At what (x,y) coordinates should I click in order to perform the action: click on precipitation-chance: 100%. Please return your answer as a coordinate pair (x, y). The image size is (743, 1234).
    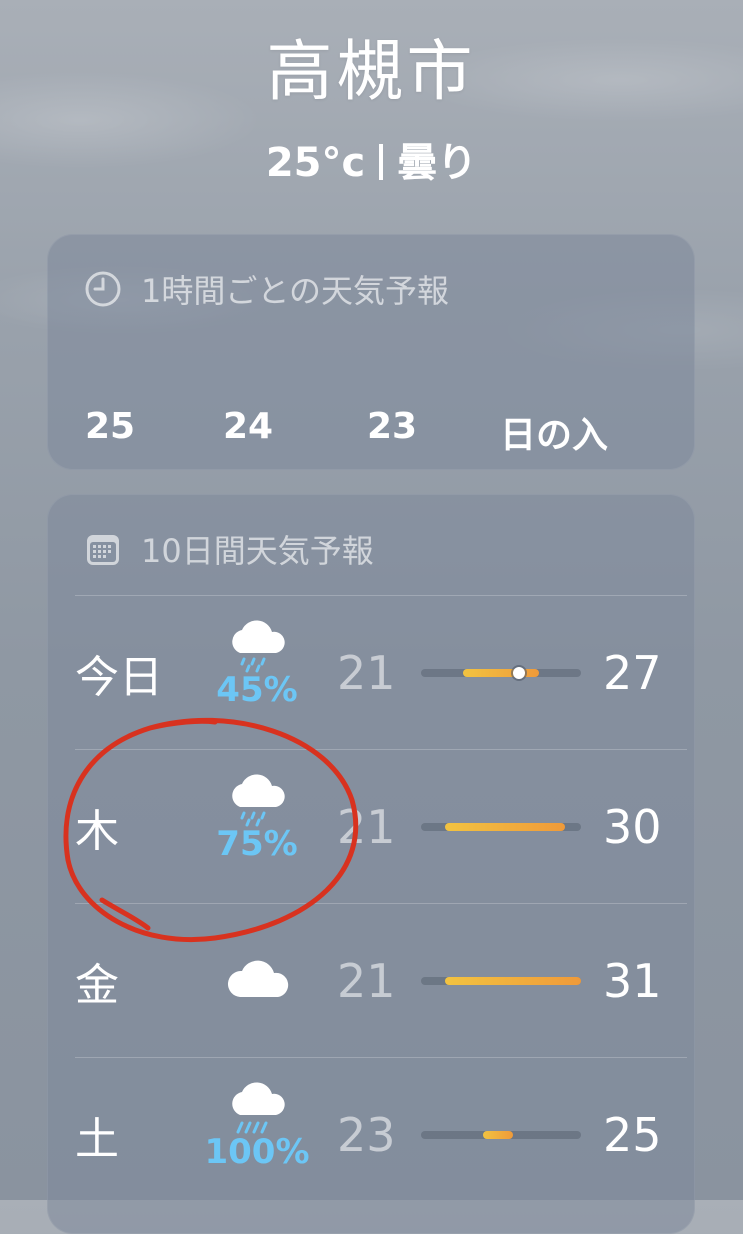
    Looking at the image, I should click on (257, 1152).